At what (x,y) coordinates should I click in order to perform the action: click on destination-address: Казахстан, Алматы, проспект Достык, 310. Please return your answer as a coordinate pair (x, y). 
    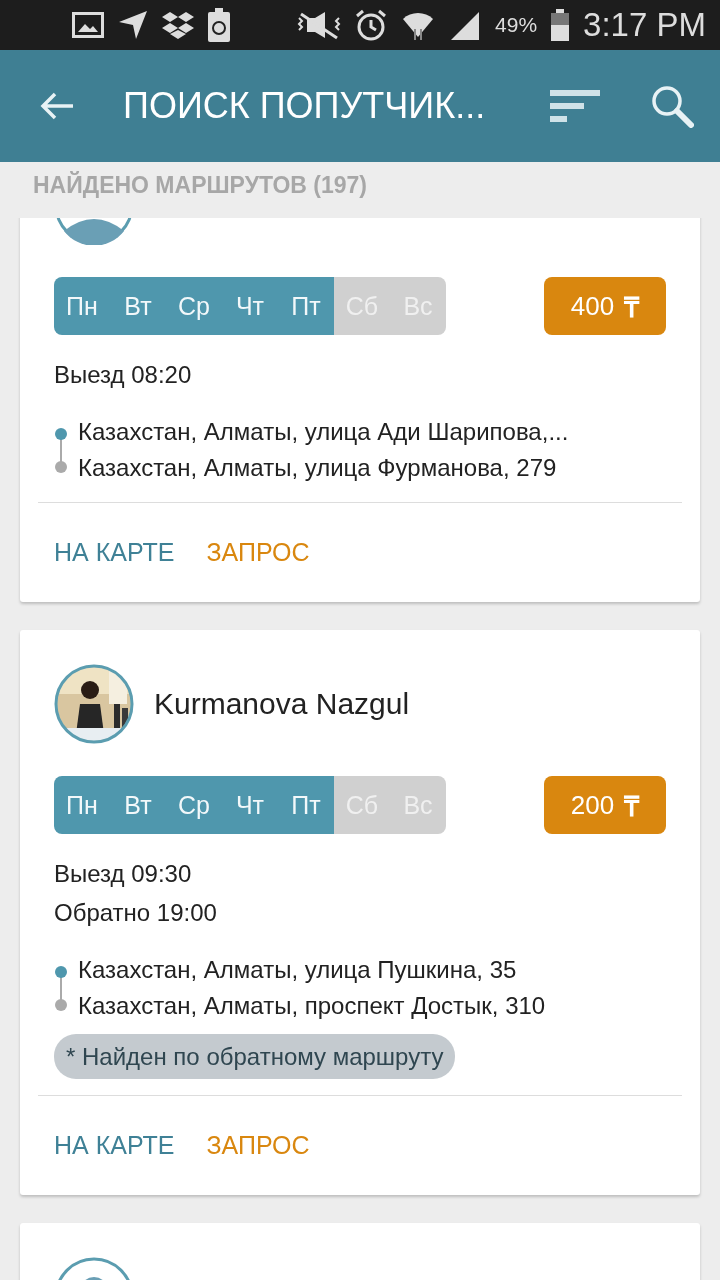
    Looking at the image, I should click on (312, 1006).